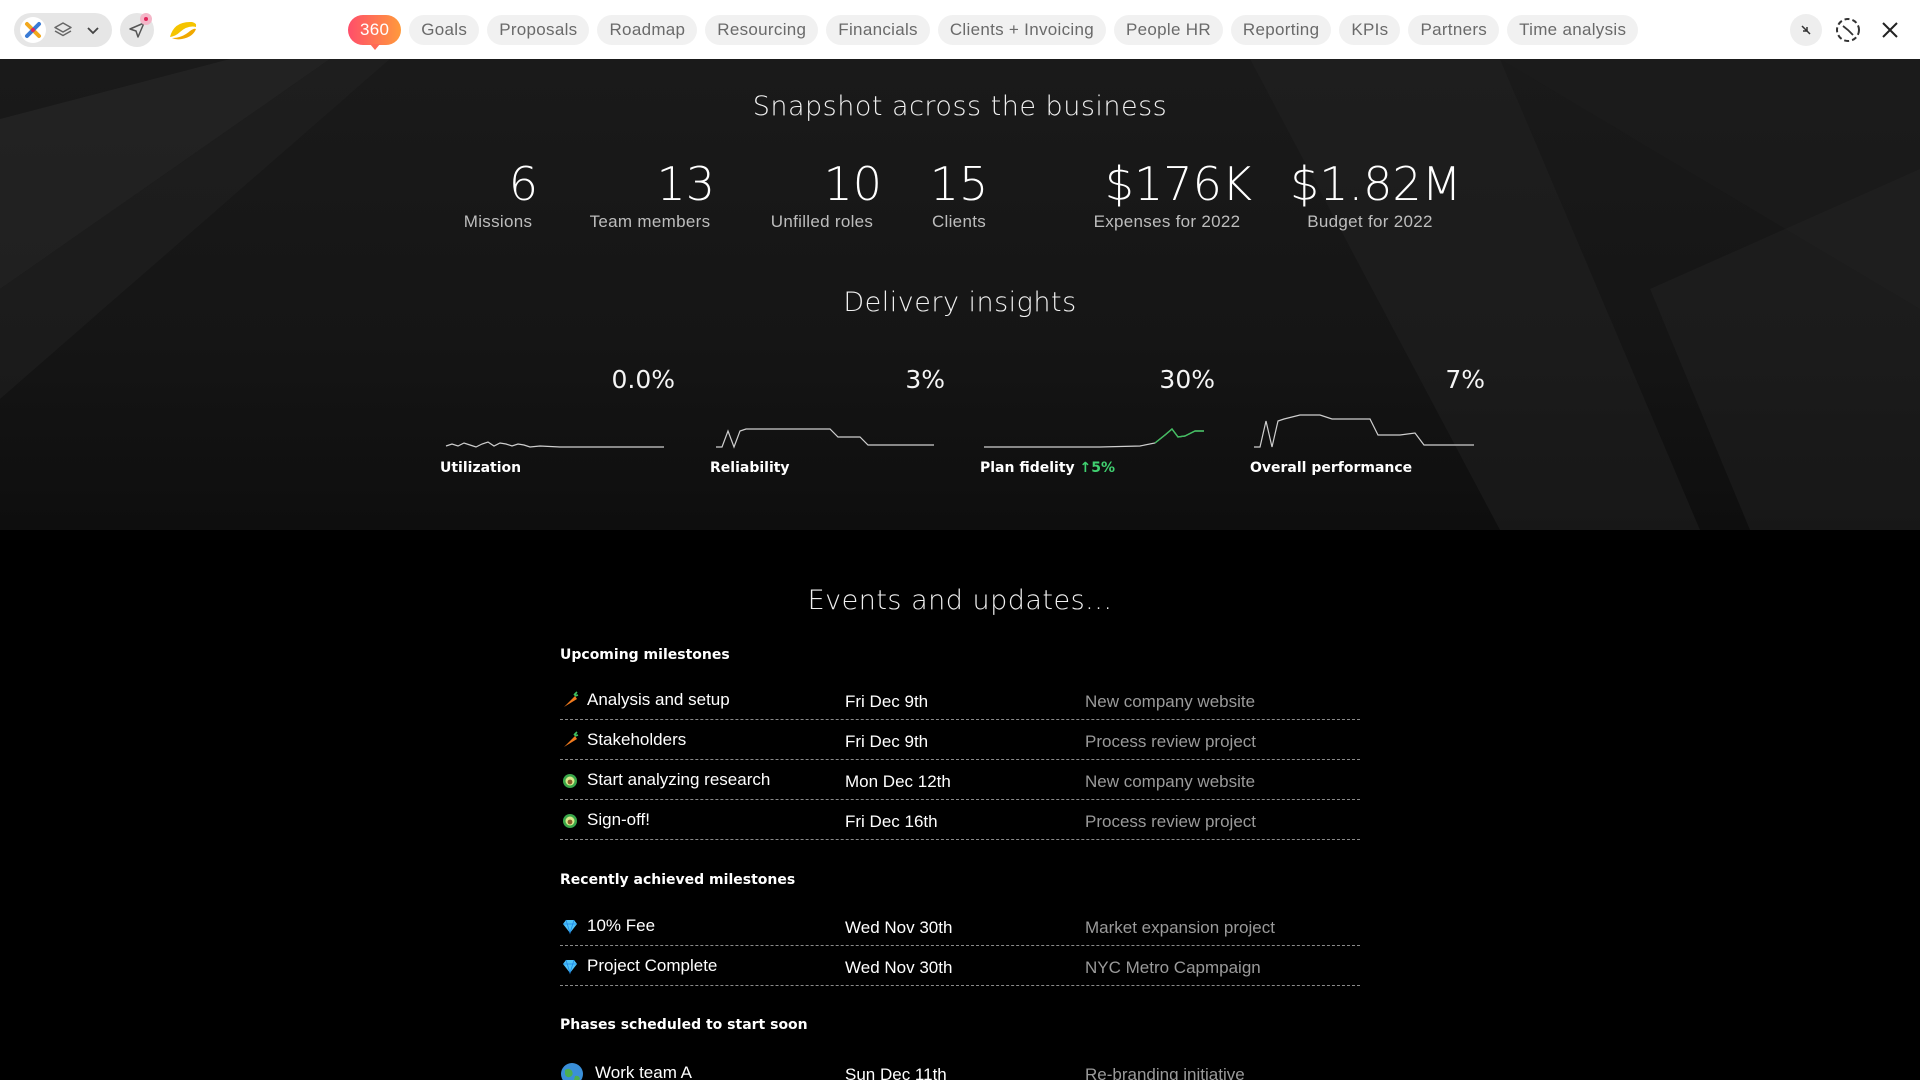 This screenshot has width=1920, height=1080. Describe the element at coordinates (684, 1025) in the screenshot. I see `phases-heading: Phases scheduled to start soon` at that location.